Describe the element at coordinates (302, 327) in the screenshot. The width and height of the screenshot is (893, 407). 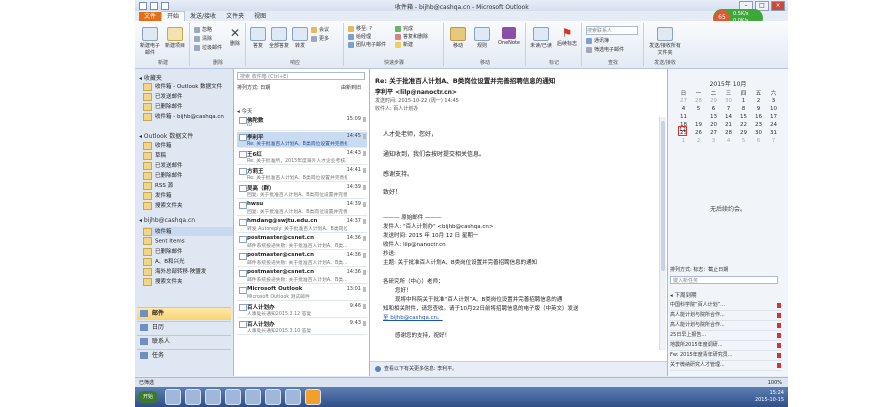
I see `message-row: 百人计划办 人事处长通知2015.3.10 答复 9:43` at that location.